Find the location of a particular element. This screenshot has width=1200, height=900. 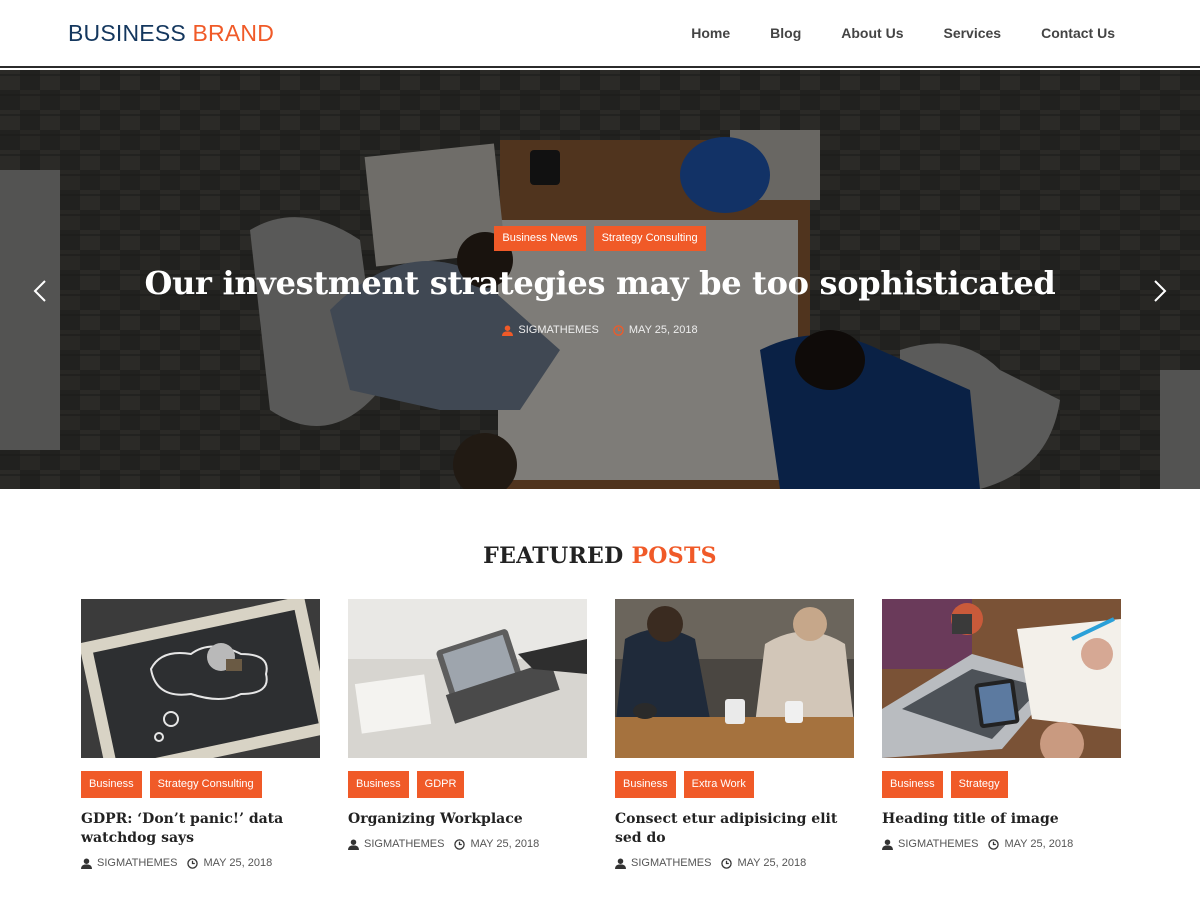

hero-author: SIGMATHEMES is located at coordinates (550, 330).